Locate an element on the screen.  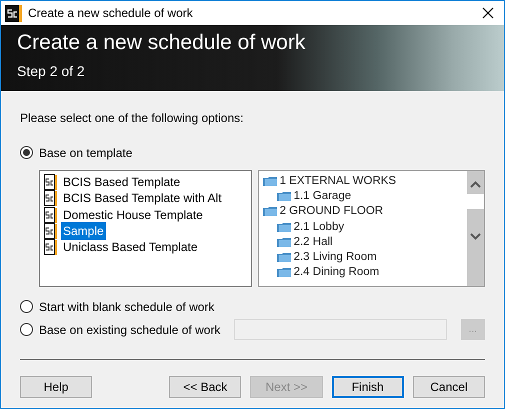
tree-item: 2.1 Lobby is located at coordinates (319, 227).